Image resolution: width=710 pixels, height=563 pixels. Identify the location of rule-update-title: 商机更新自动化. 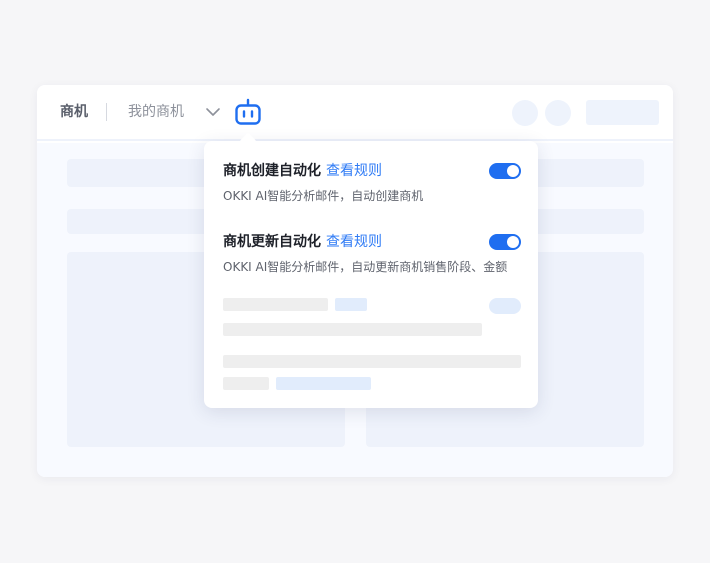
(272, 242).